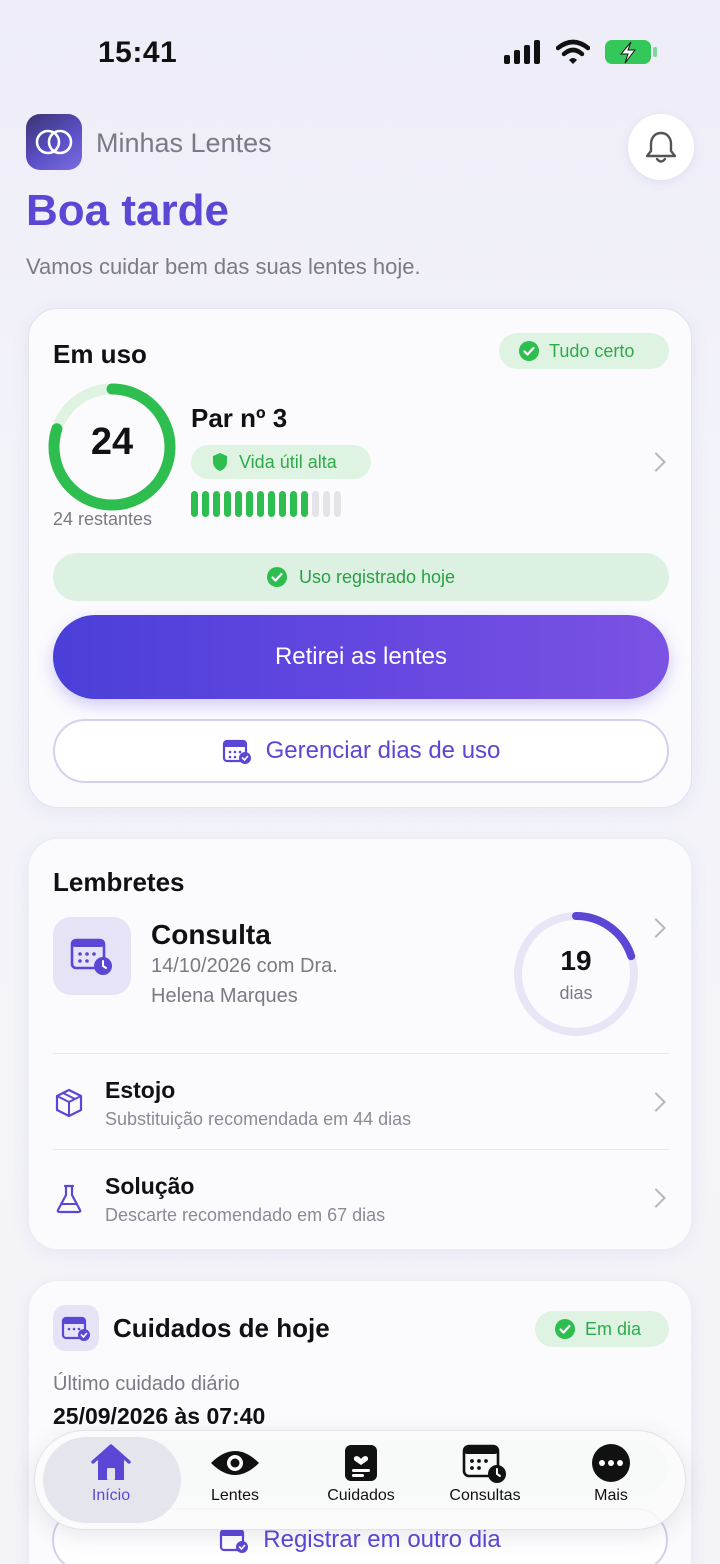 Image resolution: width=720 pixels, height=1564 pixels. Describe the element at coordinates (258, 1119) in the screenshot. I see `estojo-subtitle: Substituição recomendada em 44 dias` at that location.